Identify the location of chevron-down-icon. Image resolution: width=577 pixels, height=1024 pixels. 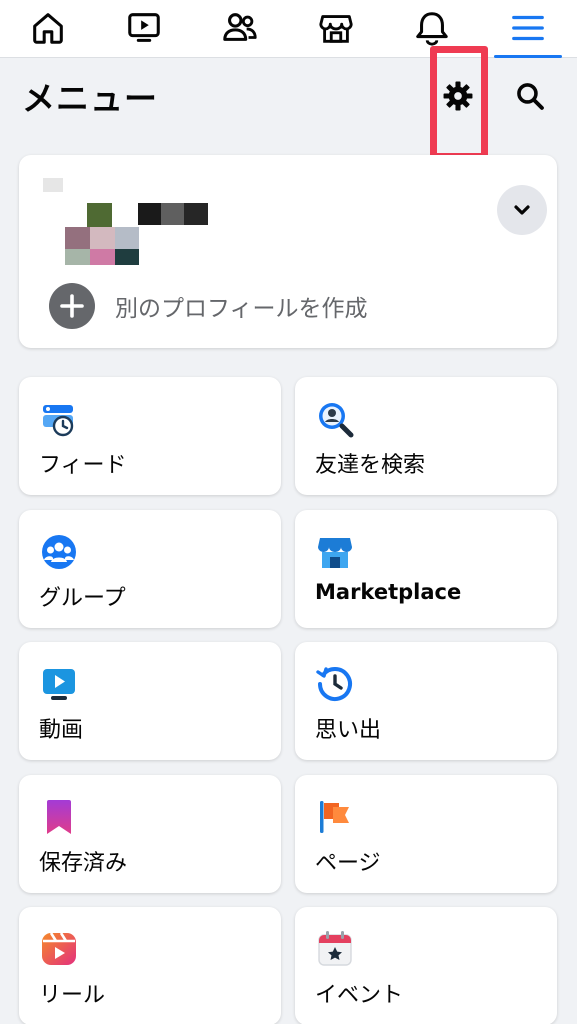
(522, 210).